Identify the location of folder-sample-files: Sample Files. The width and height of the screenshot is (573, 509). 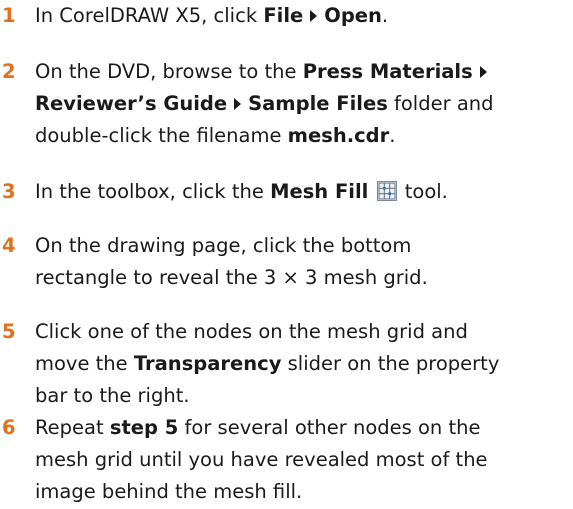
(318, 103).